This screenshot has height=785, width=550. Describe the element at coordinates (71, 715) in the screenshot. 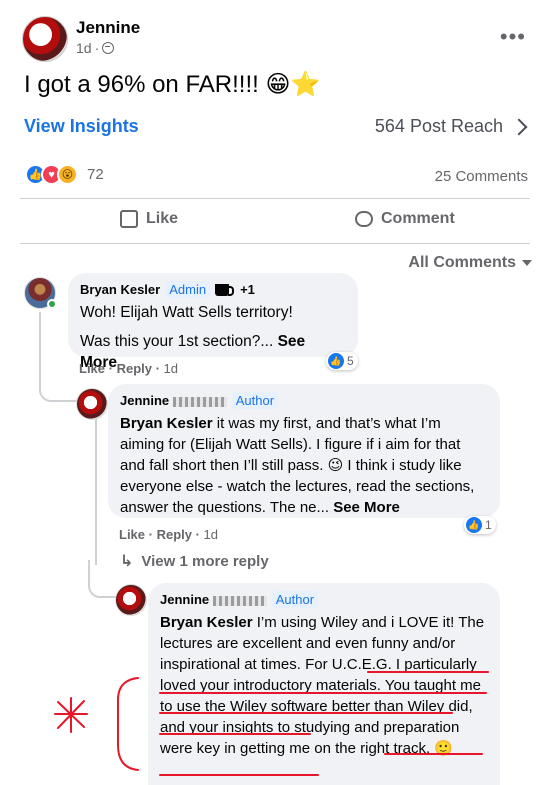

I see `asterisk-annotation` at that location.